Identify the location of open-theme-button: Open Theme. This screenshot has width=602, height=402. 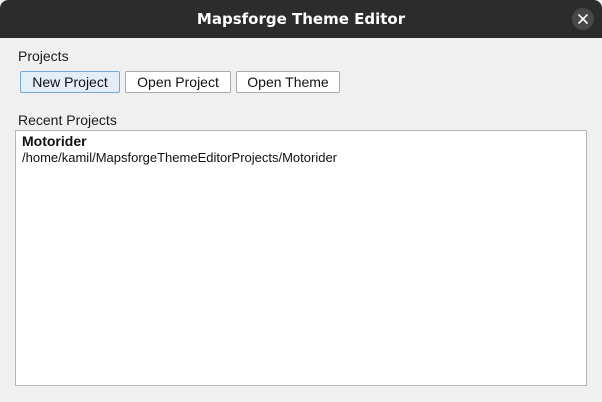
(288, 82).